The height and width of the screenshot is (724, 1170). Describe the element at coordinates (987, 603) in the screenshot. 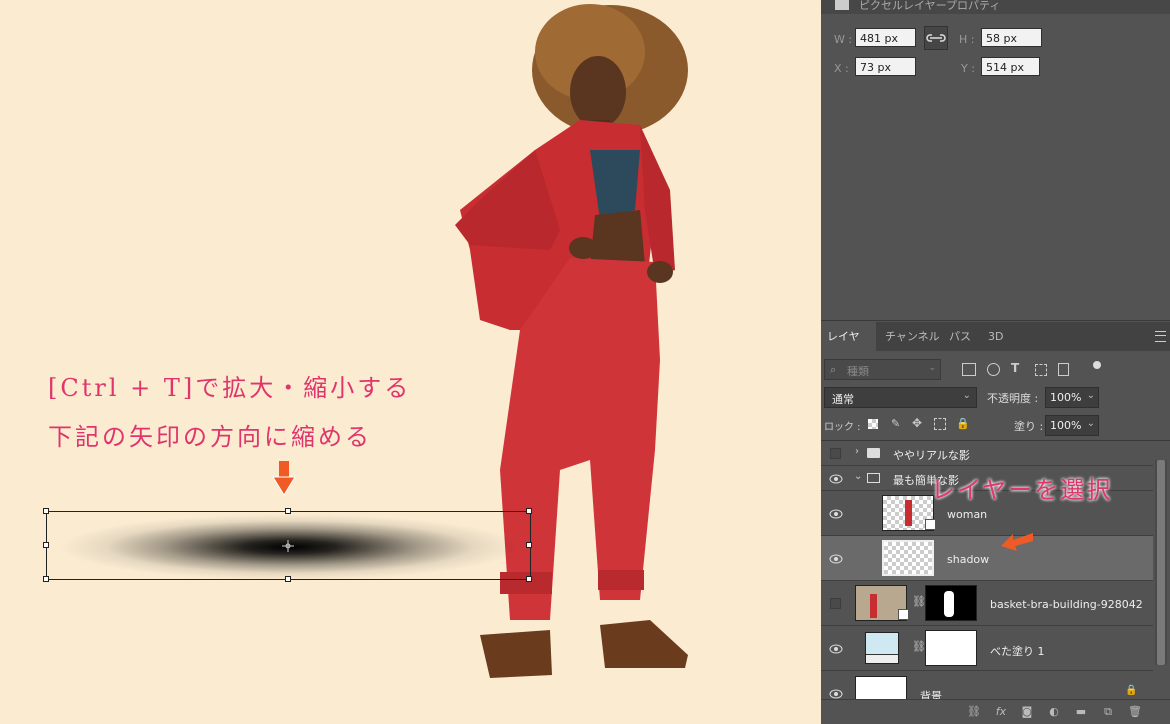

I see `layer-row-photo: ⛓ basket-bra-building-928042` at that location.